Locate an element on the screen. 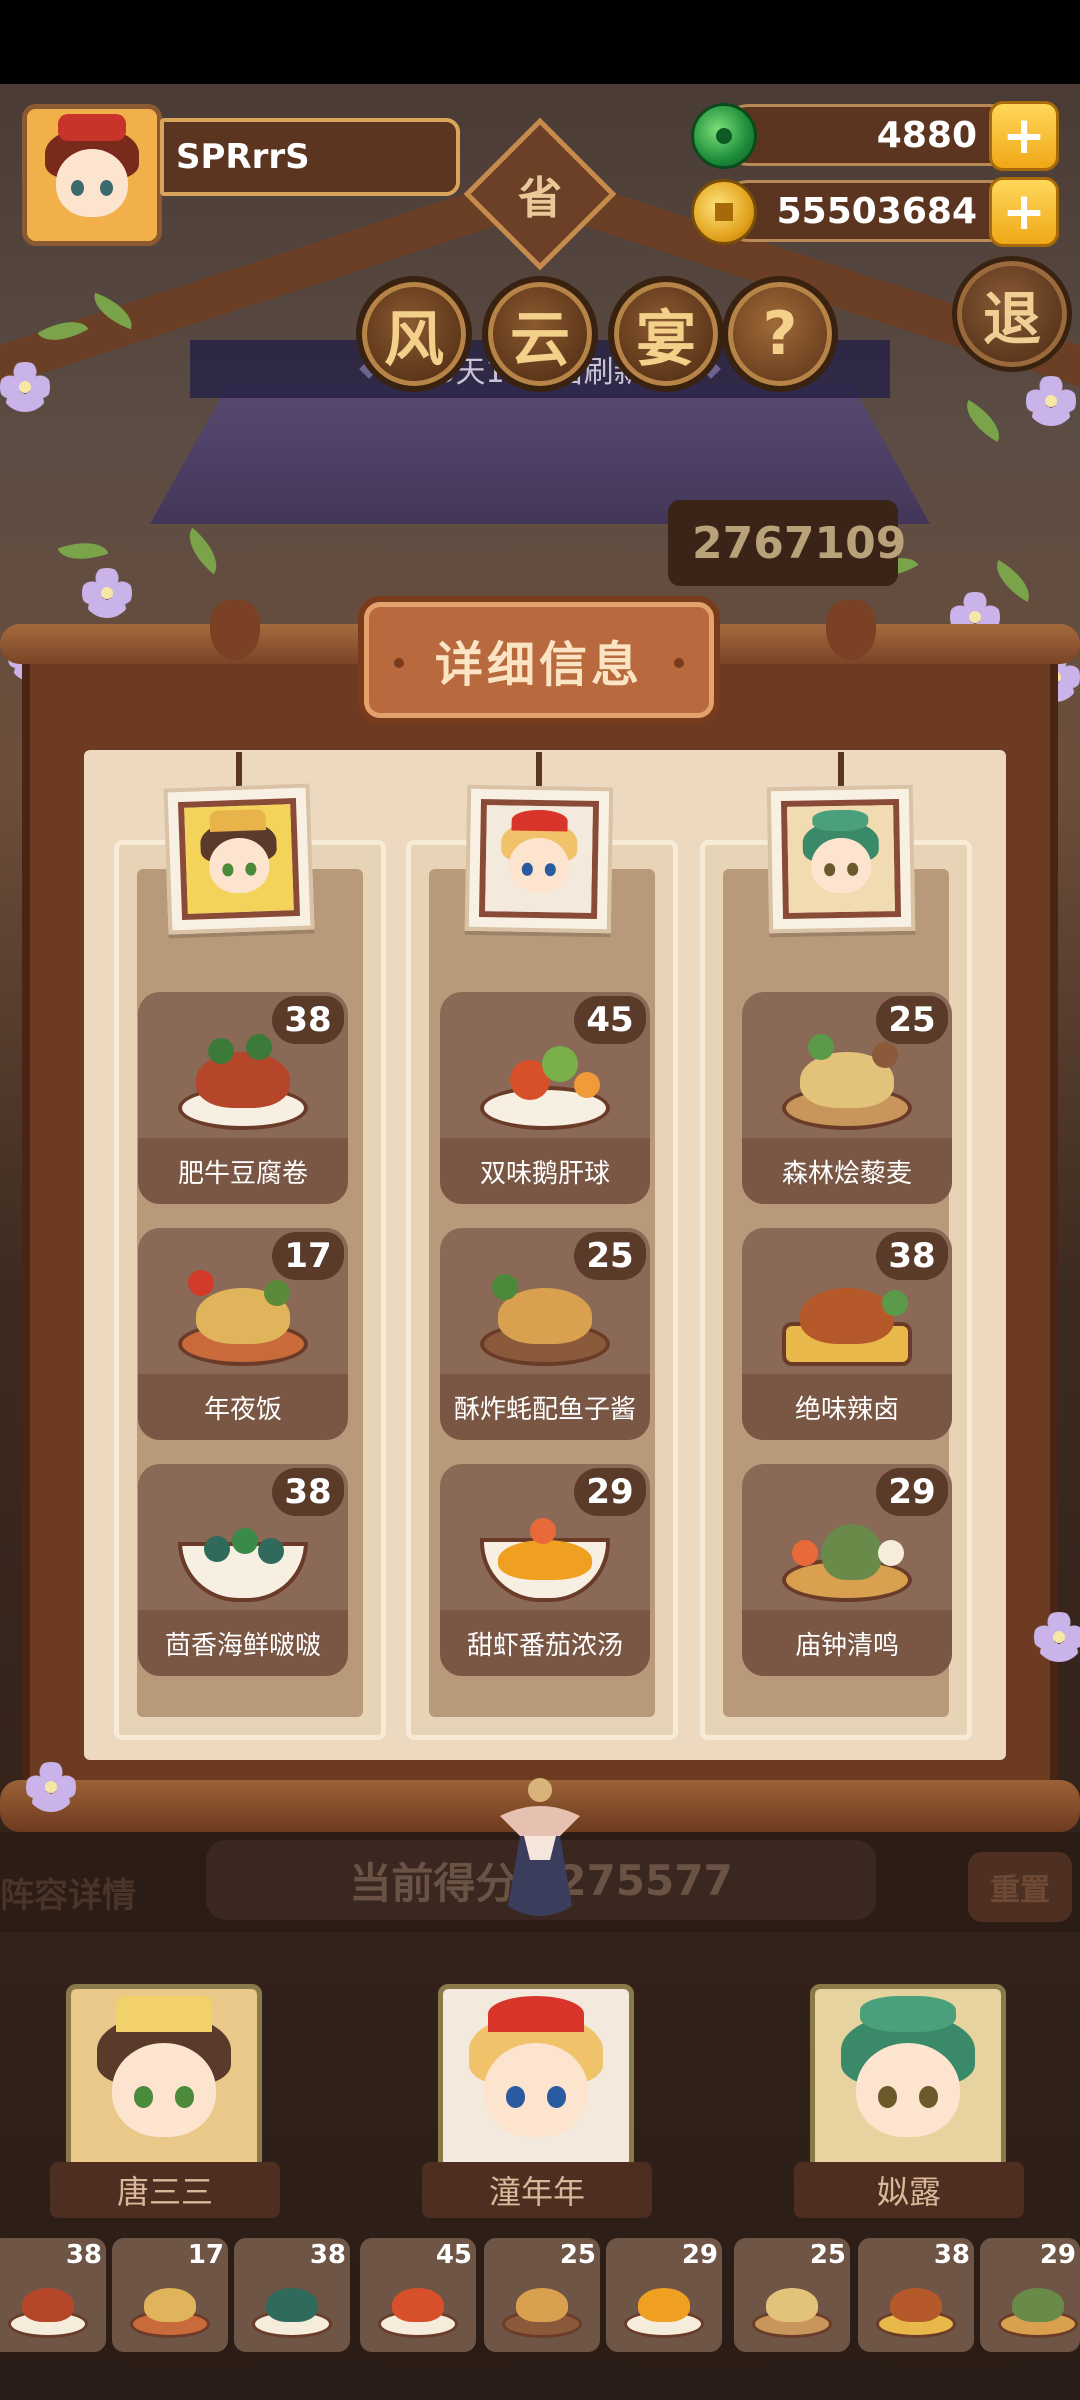 The image size is (1080, 2400). top-score-plate: 2767109 is located at coordinates (787, 543).